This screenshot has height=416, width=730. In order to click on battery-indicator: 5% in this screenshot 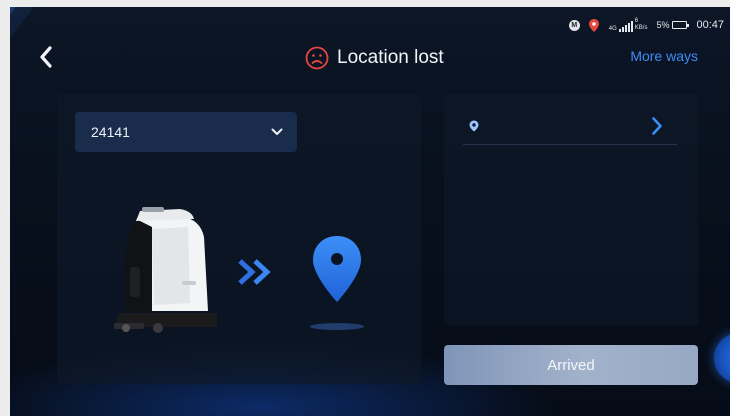, I will do `click(673, 25)`.